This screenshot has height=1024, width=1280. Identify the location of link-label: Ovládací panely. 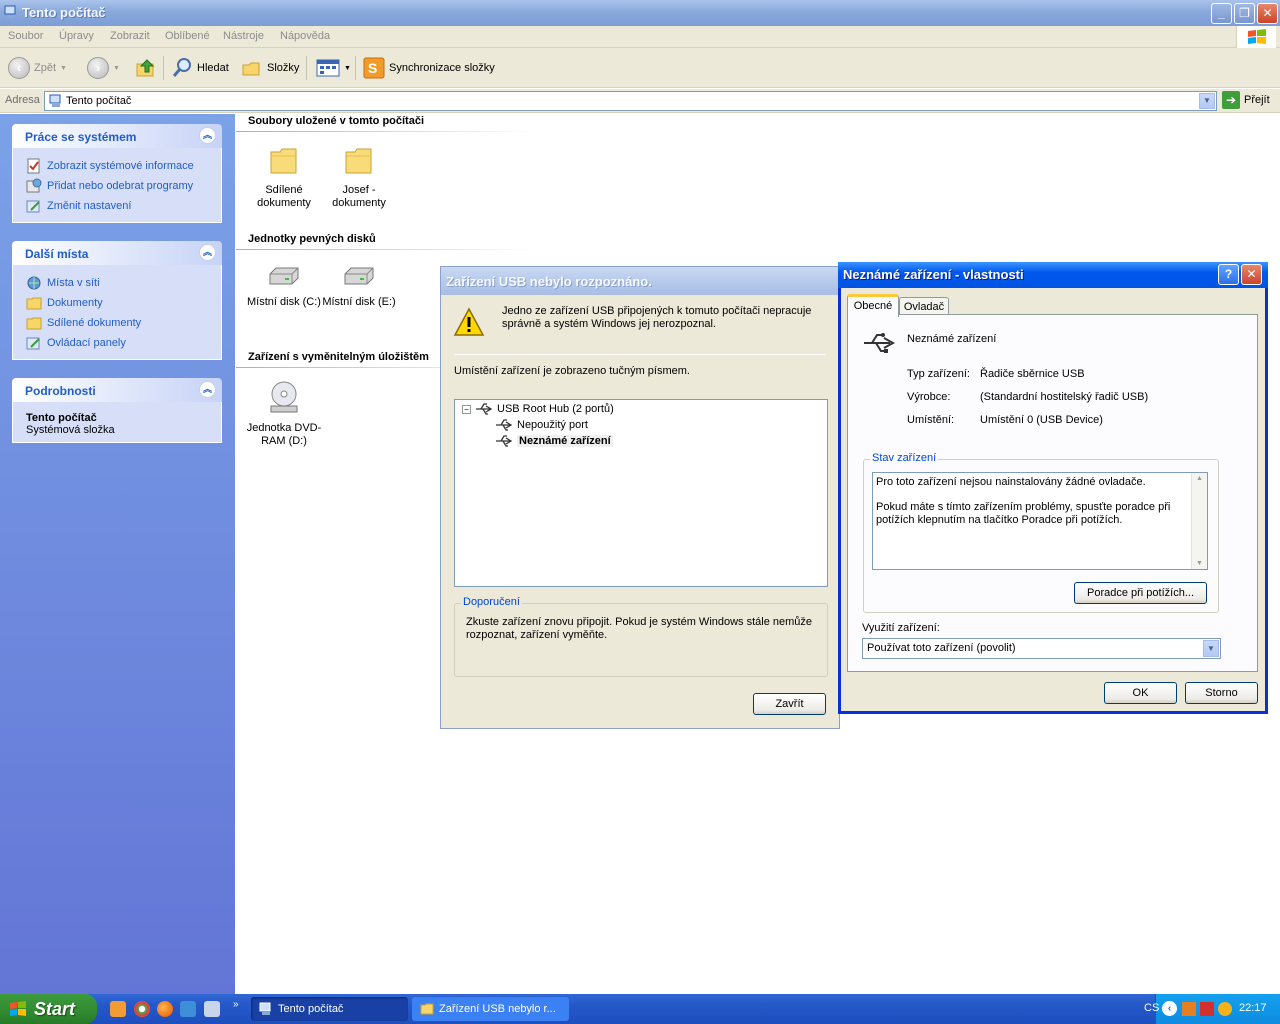
(86, 343).